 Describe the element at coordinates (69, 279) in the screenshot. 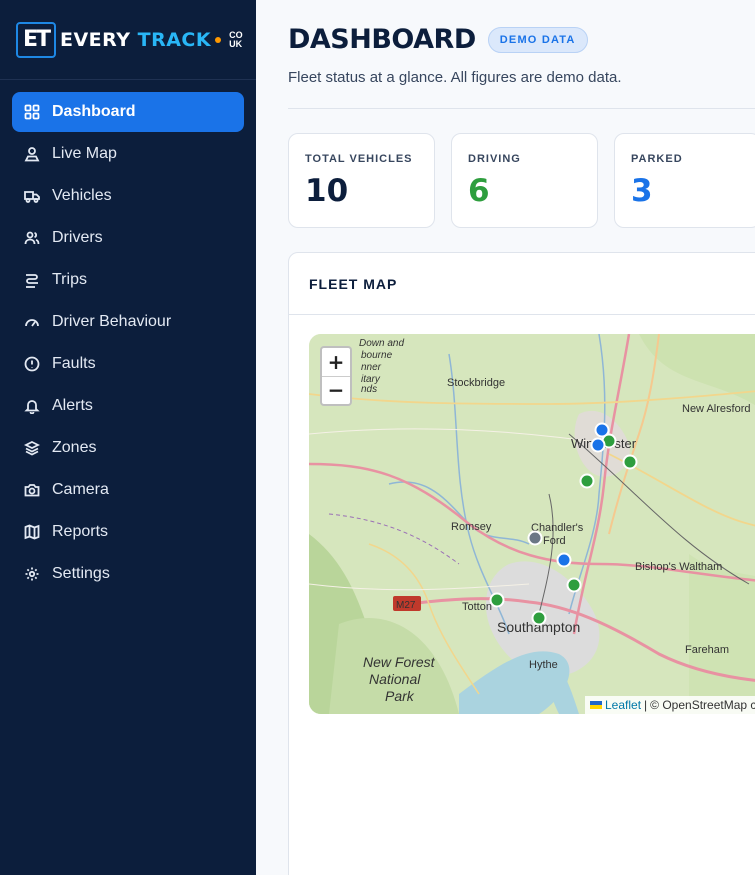

I see `sidebar-item-label: Trips` at that location.